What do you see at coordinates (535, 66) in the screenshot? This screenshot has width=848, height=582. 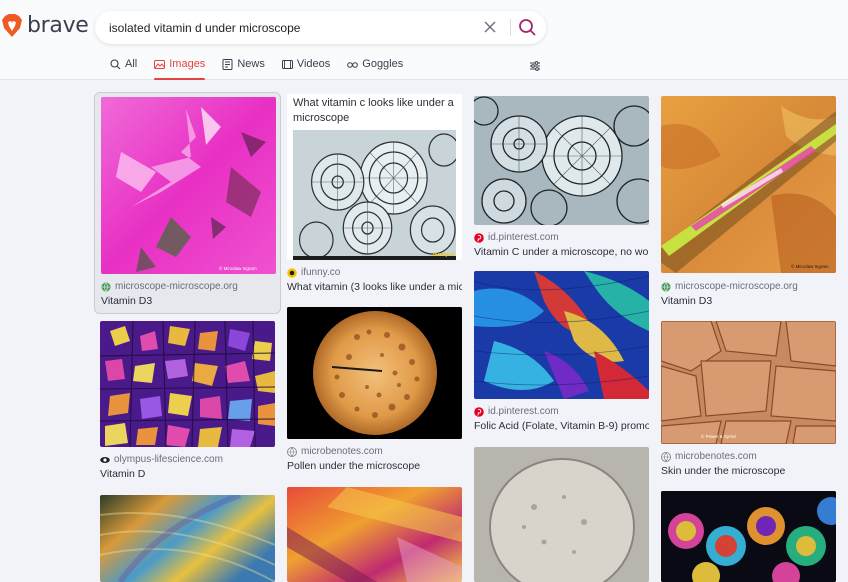 I see `sliders-icon` at bounding box center [535, 66].